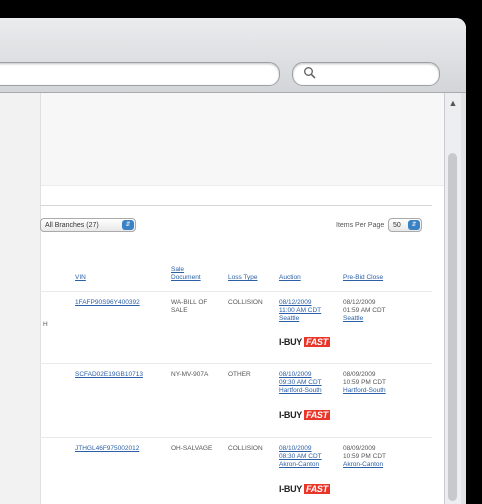 The width and height of the screenshot is (482, 504). I want to click on auction-time: 11:00 AM CDT, so click(300, 310).